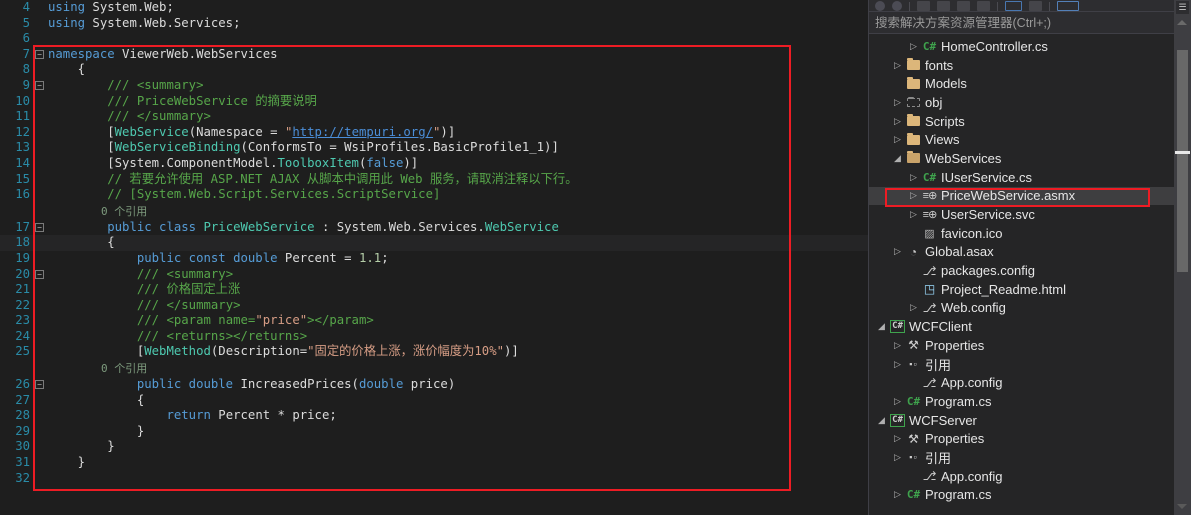  What do you see at coordinates (1182, 506) in the screenshot?
I see `scroll-down-arrow` at bounding box center [1182, 506].